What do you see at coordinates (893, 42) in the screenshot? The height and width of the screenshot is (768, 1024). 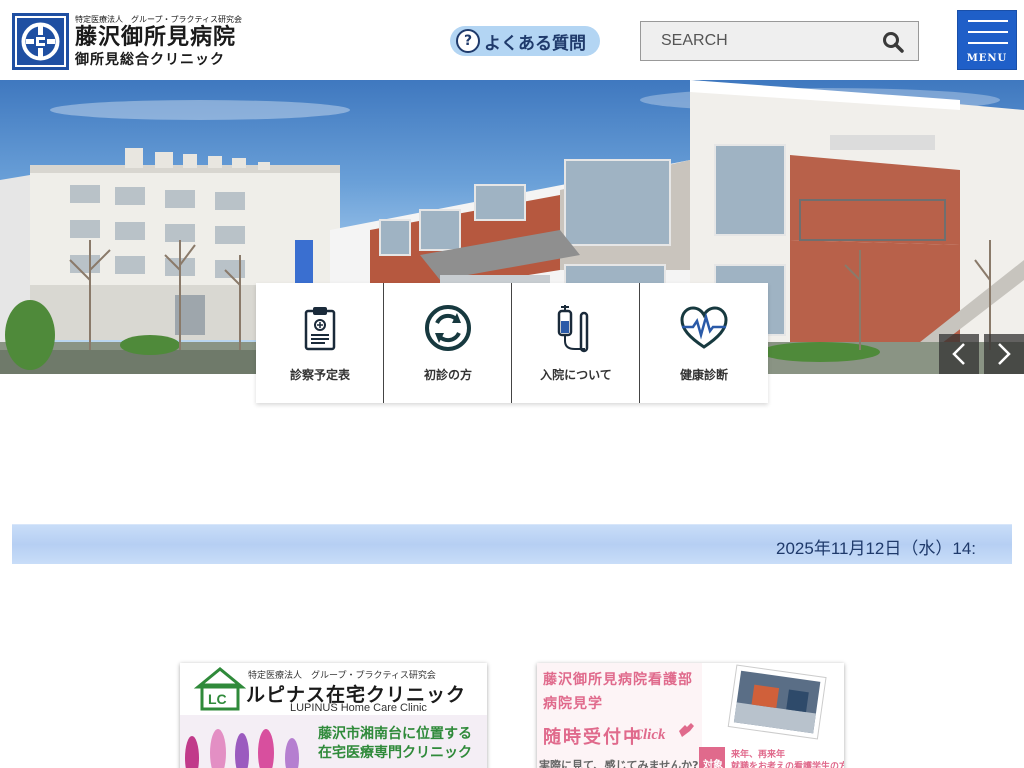 I see `search-icon` at bounding box center [893, 42].